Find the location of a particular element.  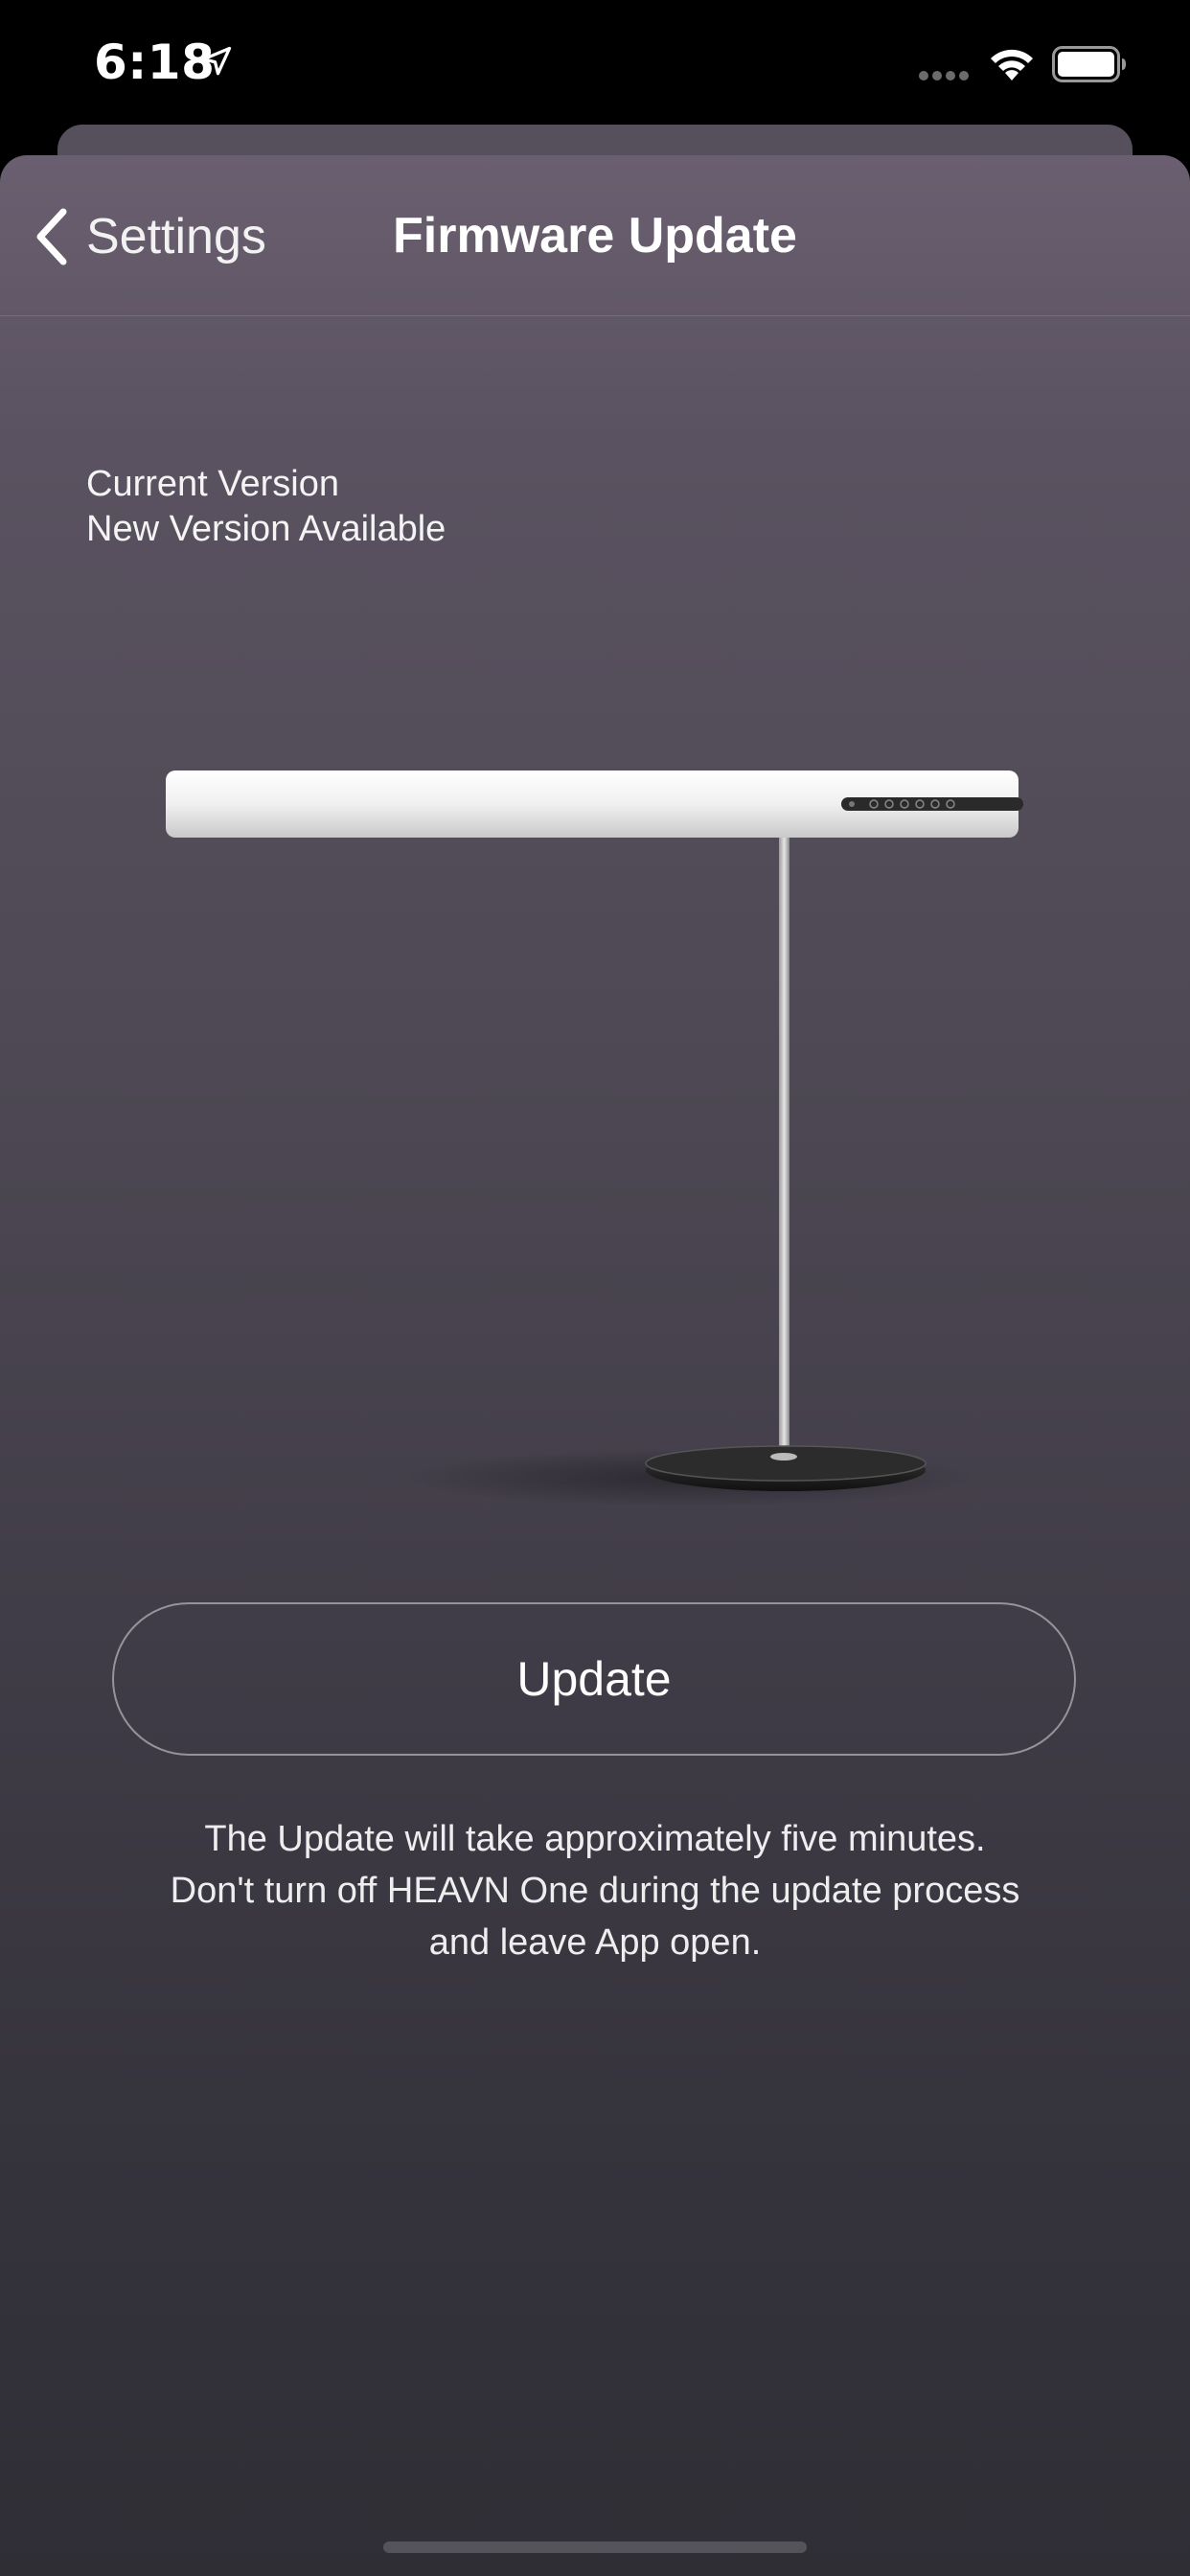

navigation-bar: Settings Firmware Update is located at coordinates (595, 235).